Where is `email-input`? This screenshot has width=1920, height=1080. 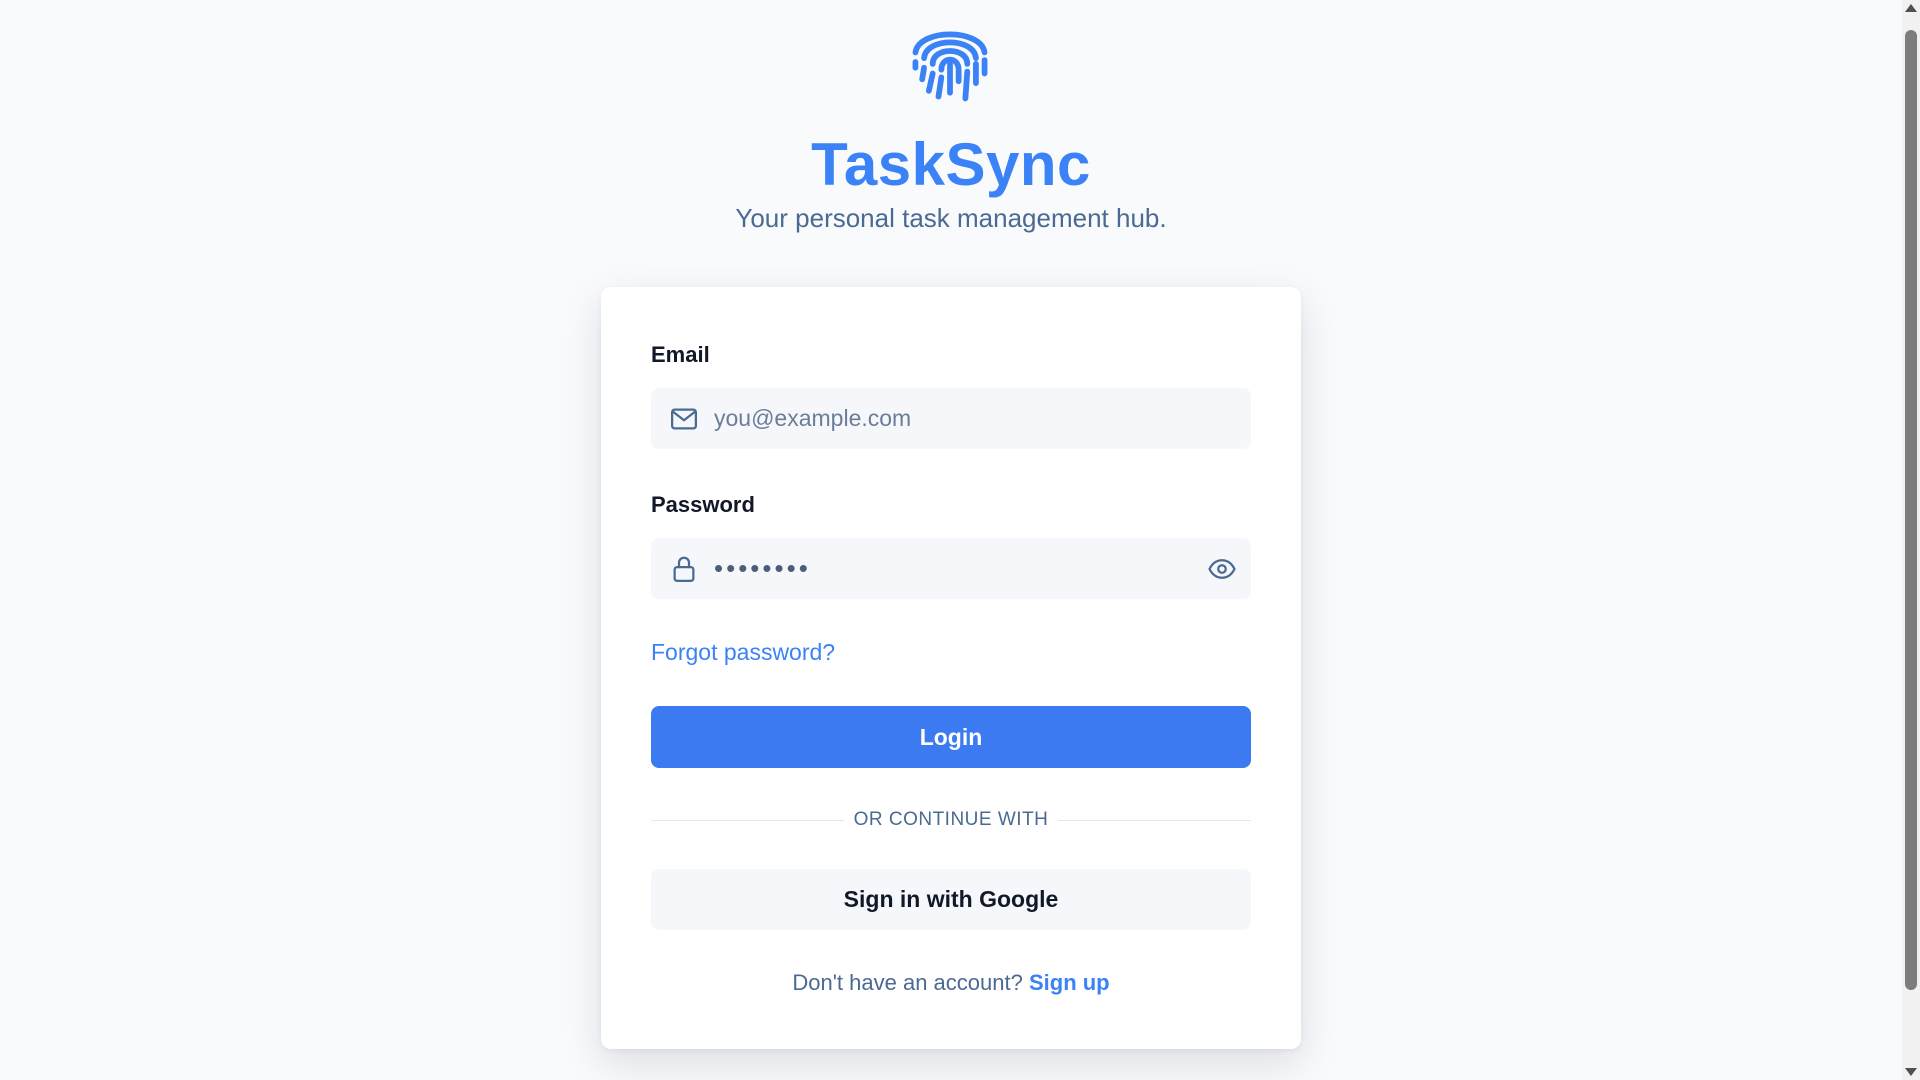 email-input is located at coordinates (954, 418).